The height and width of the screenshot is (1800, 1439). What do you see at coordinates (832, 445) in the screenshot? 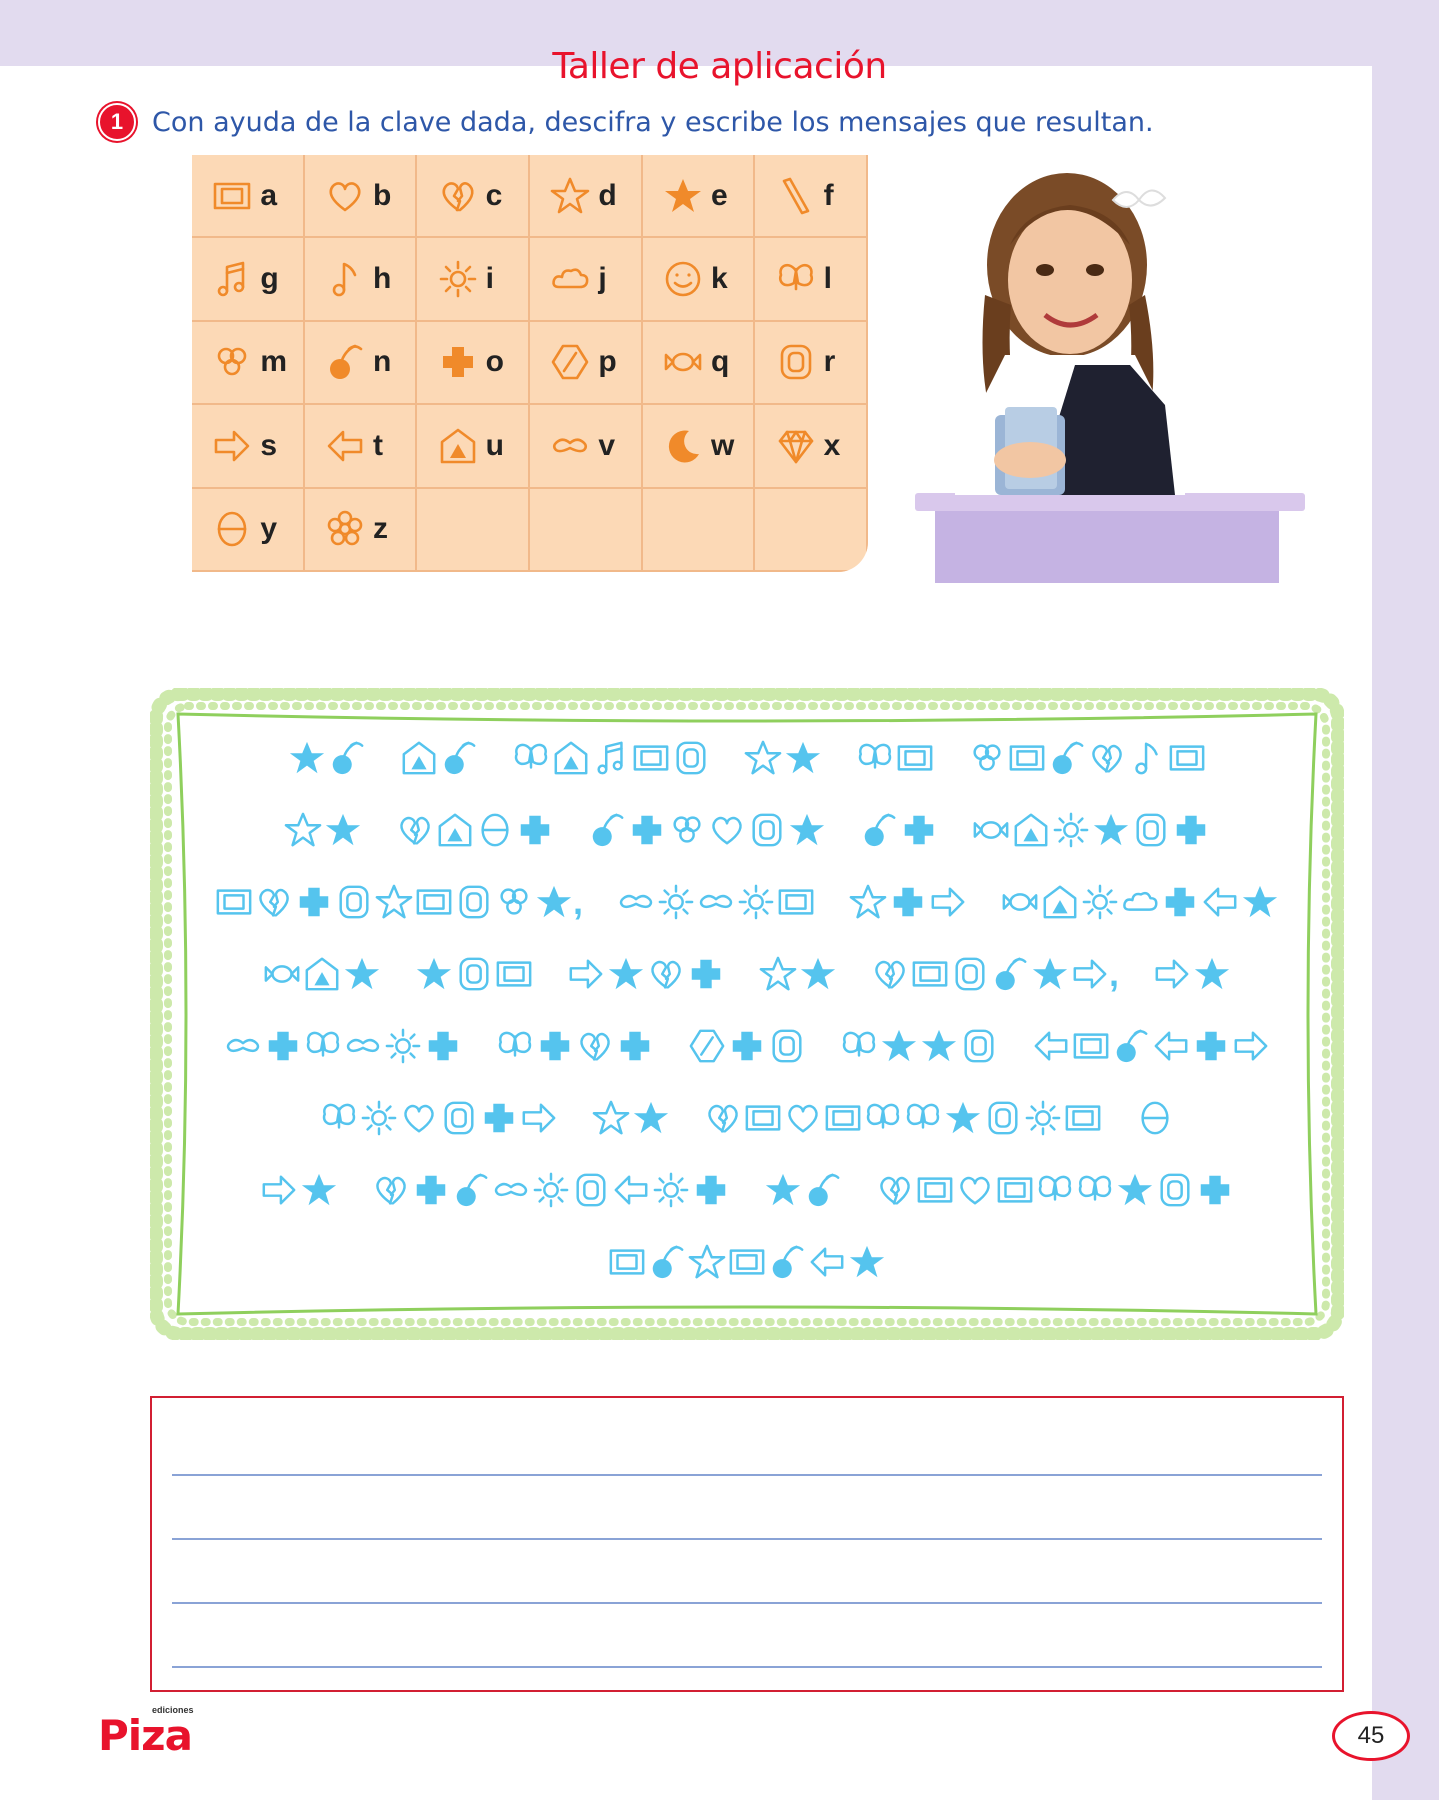
I see `key-letter: x` at bounding box center [832, 445].